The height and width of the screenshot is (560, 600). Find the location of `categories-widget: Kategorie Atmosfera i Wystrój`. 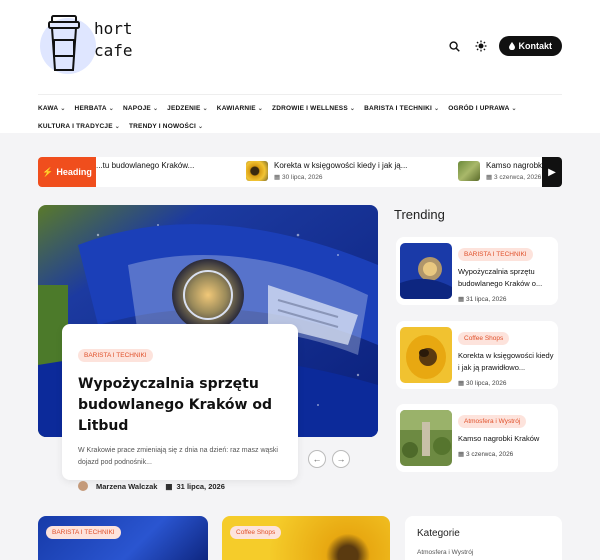

categories-widget: Kategorie Atmosfera i Wystrój is located at coordinates (483, 538).